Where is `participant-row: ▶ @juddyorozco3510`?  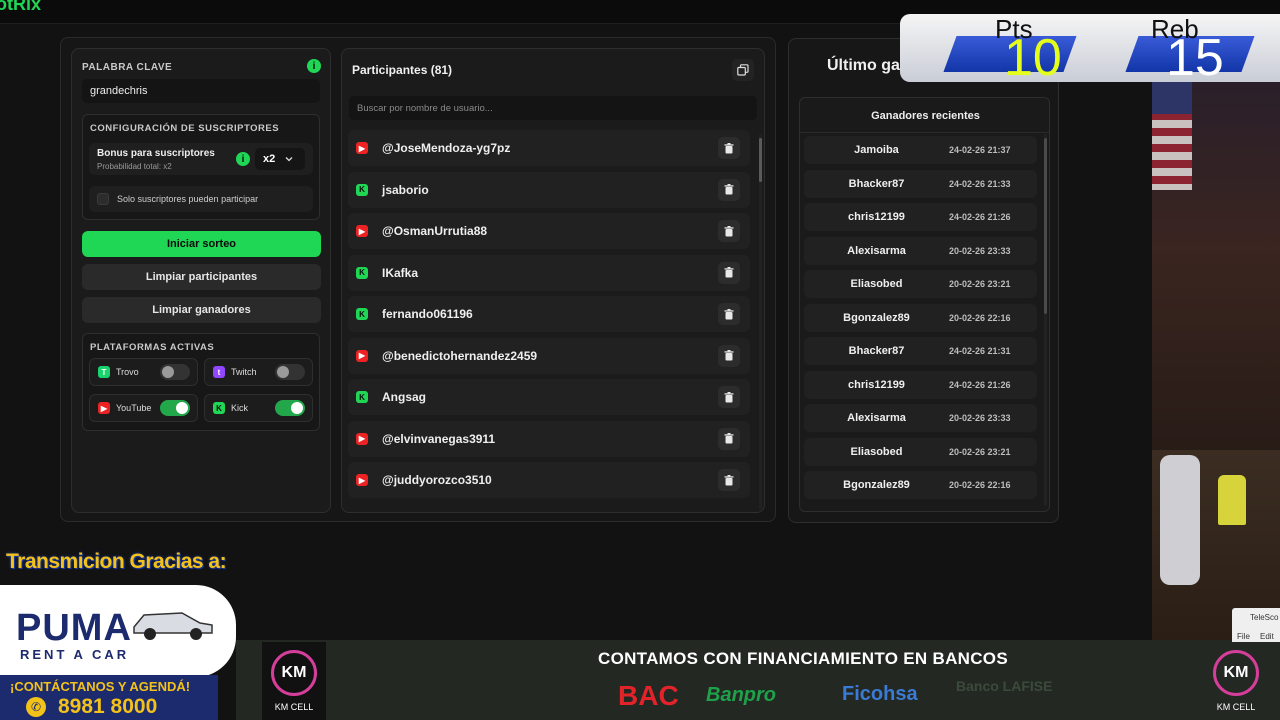 participant-row: ▶ @juddyorozco3510 is located at coordinates (549, 480).